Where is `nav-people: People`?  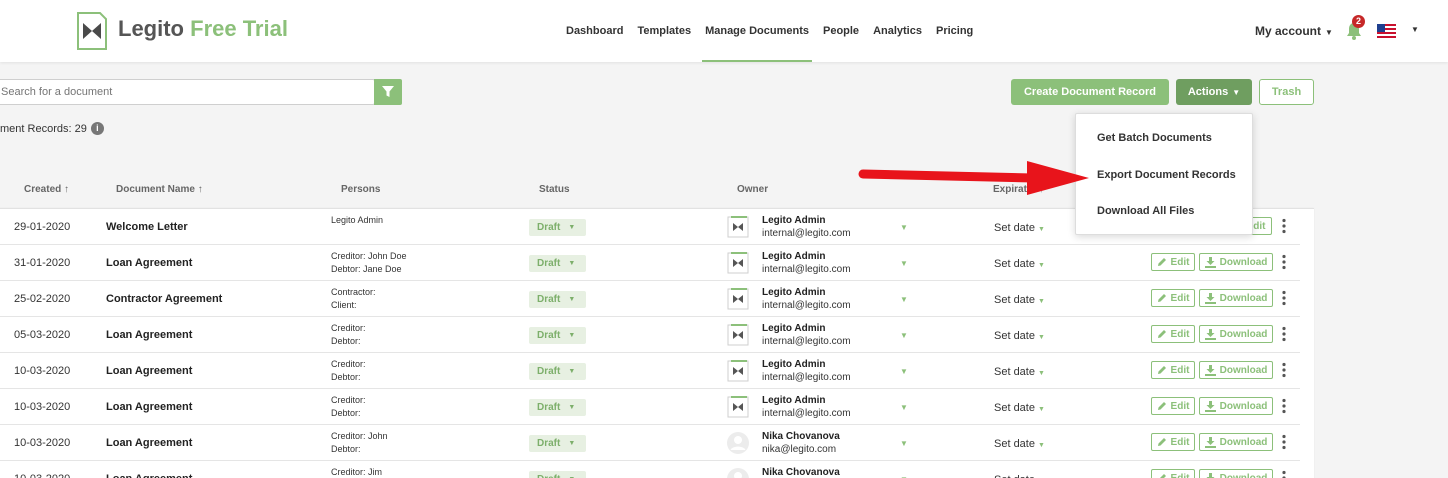 nav-people: People is located at coordinates (841, 31).